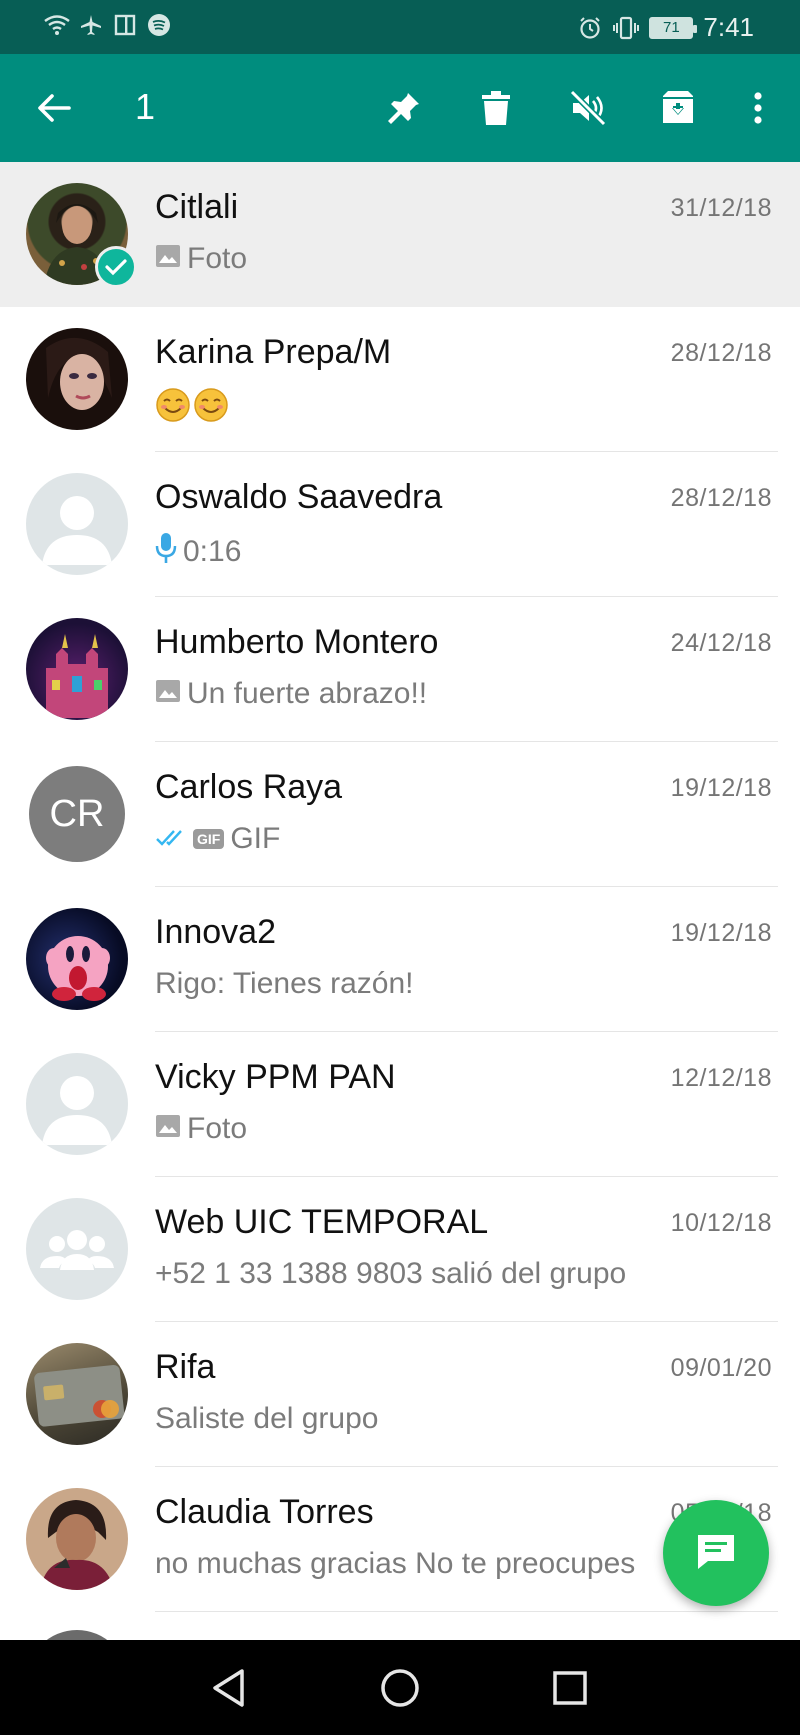 The width and height of the screenshot is (800, 1735). I want to click on message-preview, so click(193, 409).